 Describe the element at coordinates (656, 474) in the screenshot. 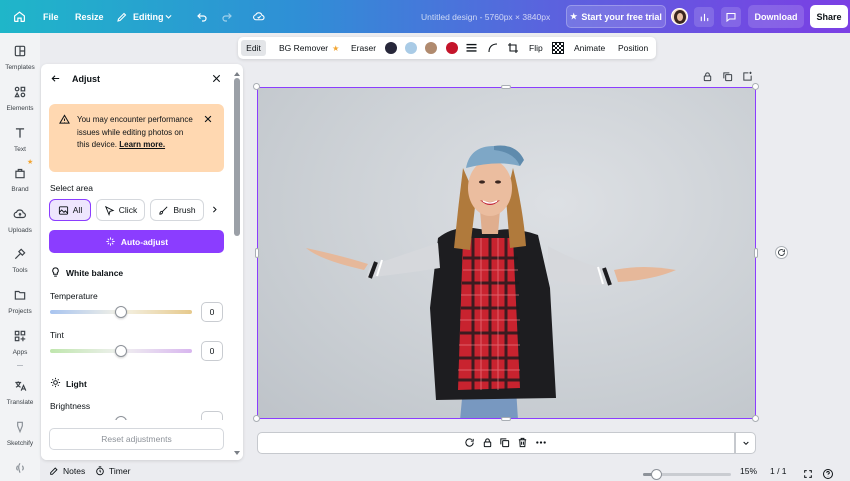

I see `zoom-slider-thumb` at that location.